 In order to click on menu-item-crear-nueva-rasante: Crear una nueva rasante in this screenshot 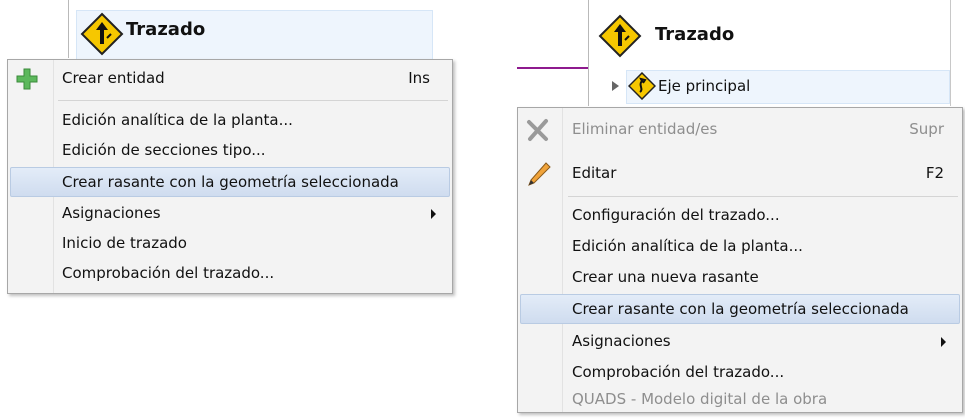, I will do `click(740, 277)`.